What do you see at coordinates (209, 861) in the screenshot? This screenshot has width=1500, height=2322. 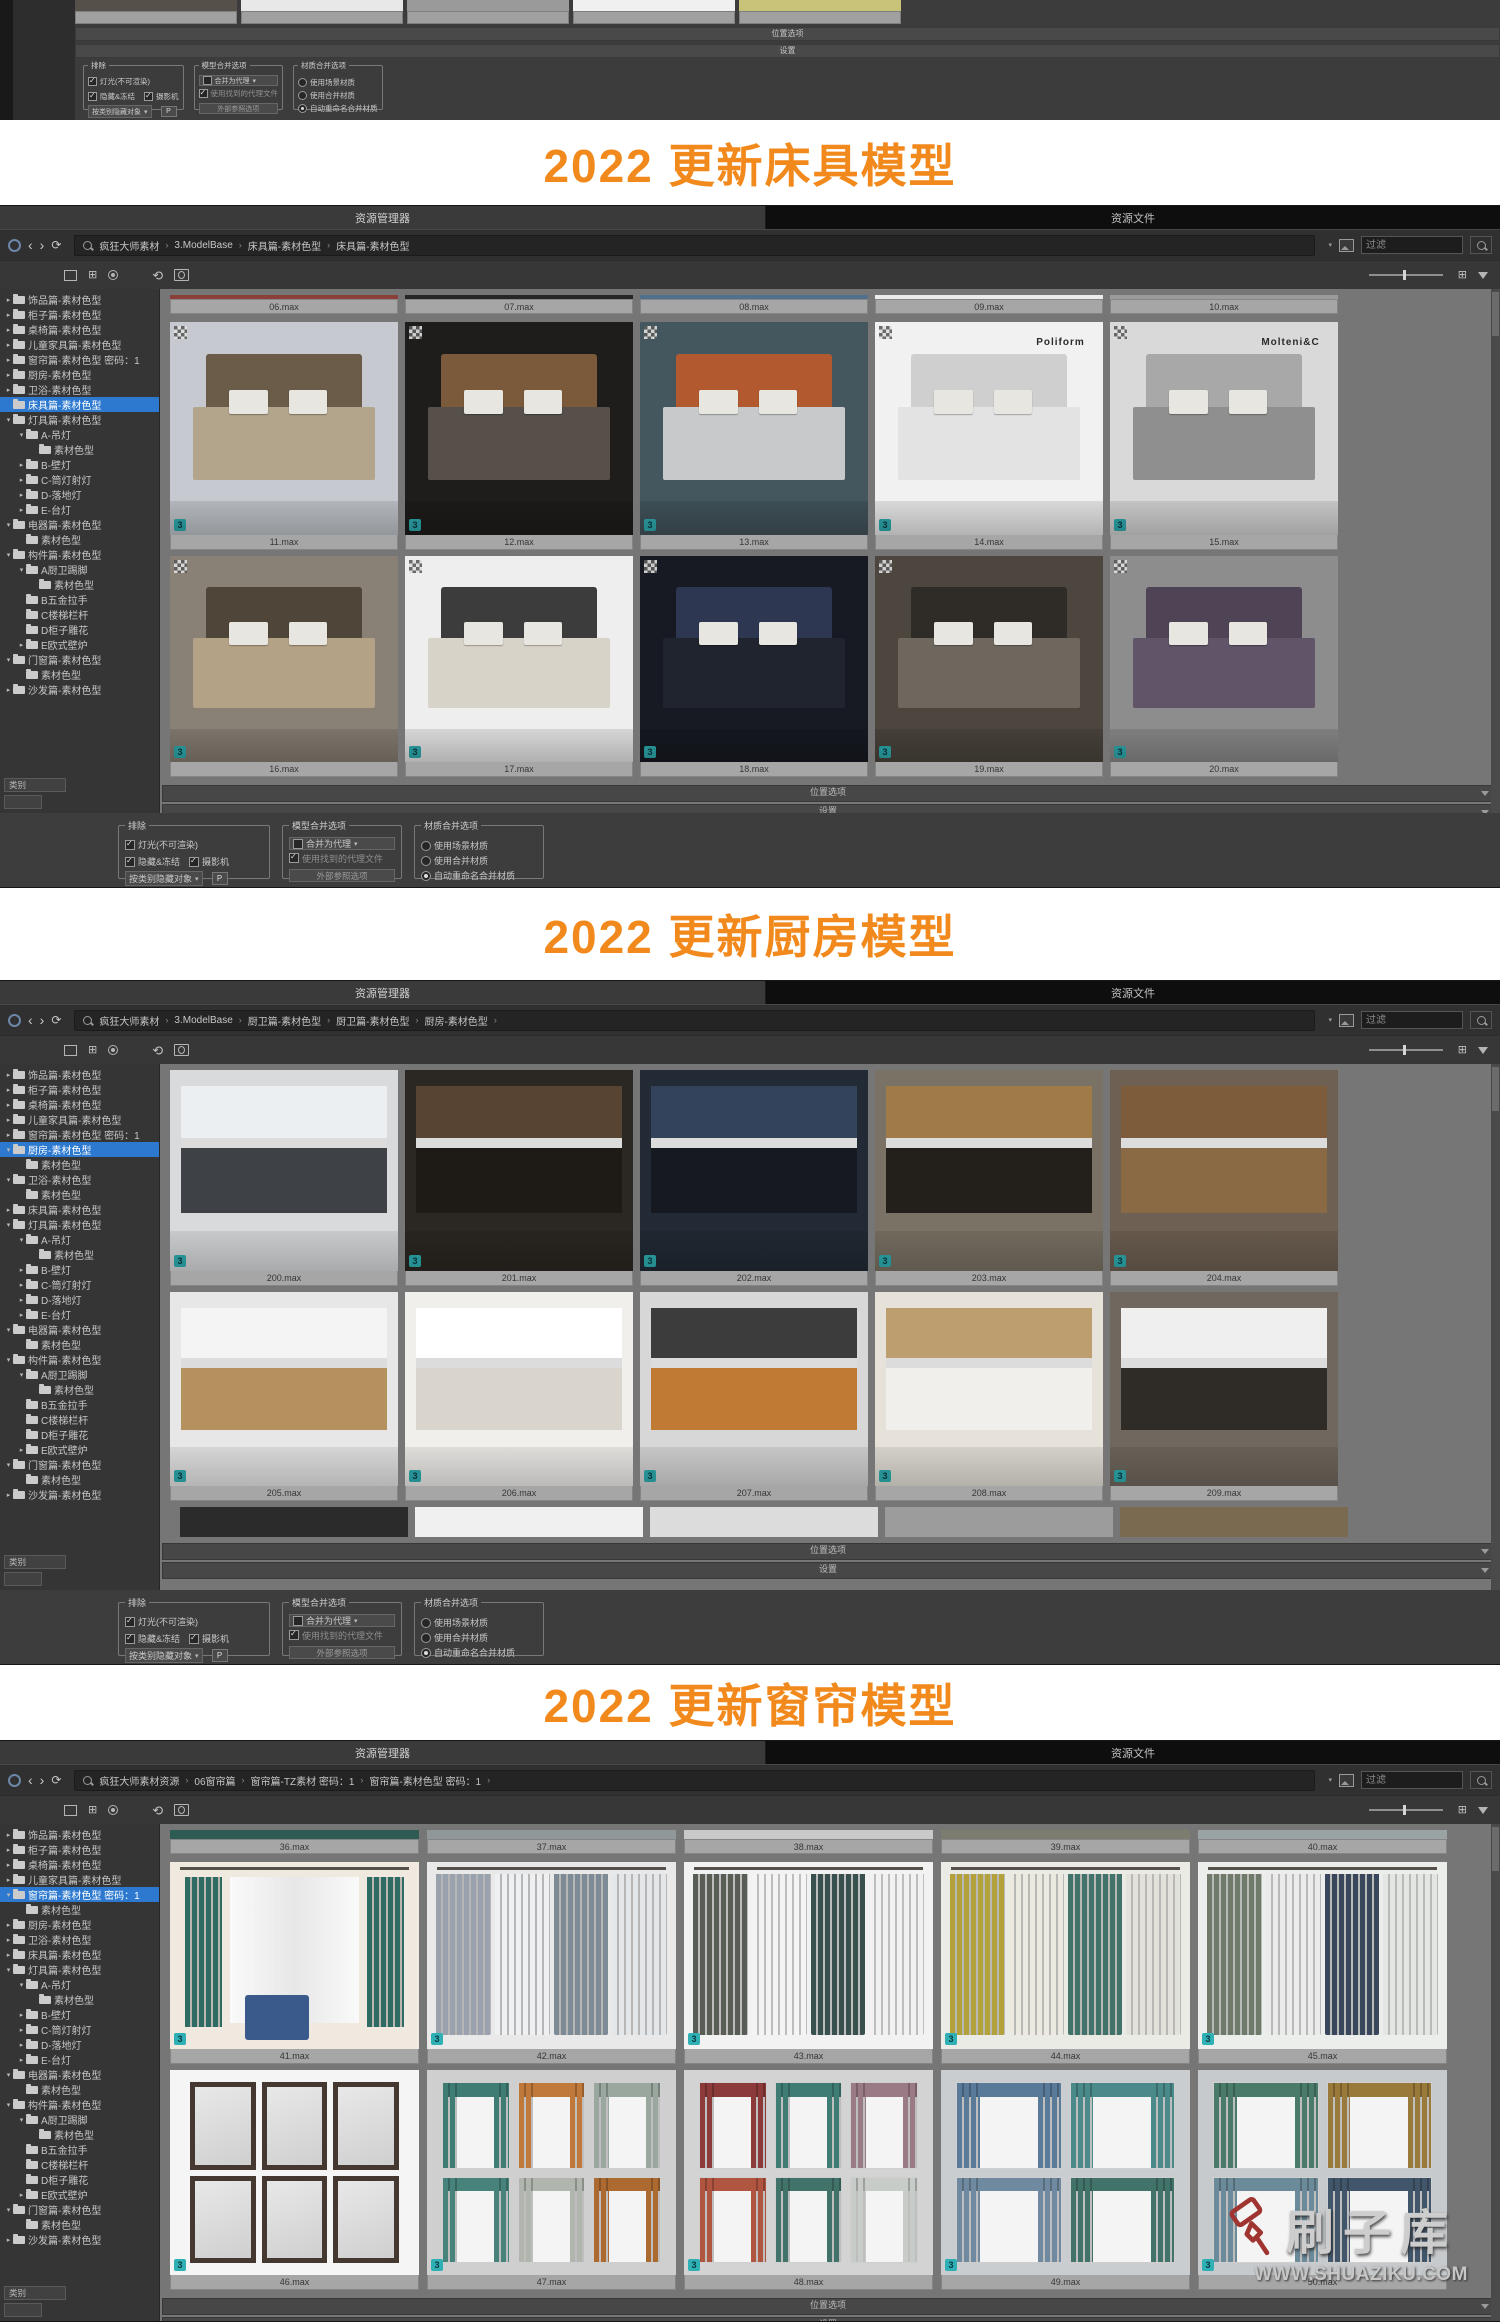 I see `exclude-camera-checkbox: 摄影机` at bounding box center [209, 861].